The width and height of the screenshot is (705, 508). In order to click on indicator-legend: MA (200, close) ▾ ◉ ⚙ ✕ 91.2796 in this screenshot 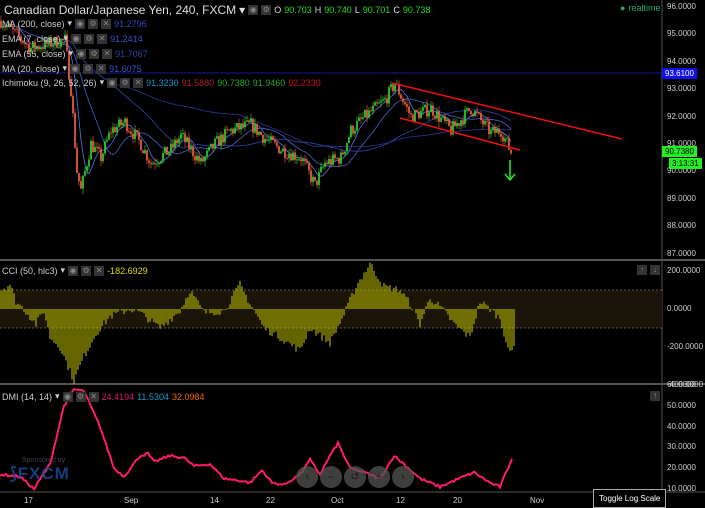, I will do `click(74, 23)`.